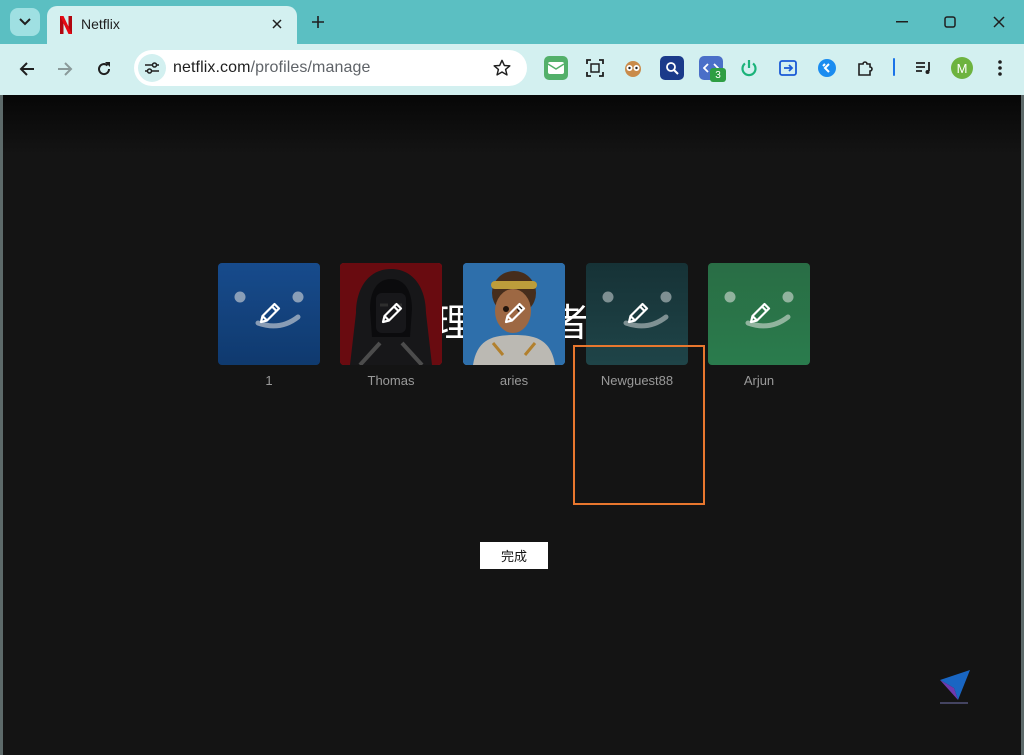 This screenshot has width=1024, height=755. What do you see at coordinates (866, 68) in the screenshot?
I see `extensions-puzzle-icon` at bounding box center [866, 68].